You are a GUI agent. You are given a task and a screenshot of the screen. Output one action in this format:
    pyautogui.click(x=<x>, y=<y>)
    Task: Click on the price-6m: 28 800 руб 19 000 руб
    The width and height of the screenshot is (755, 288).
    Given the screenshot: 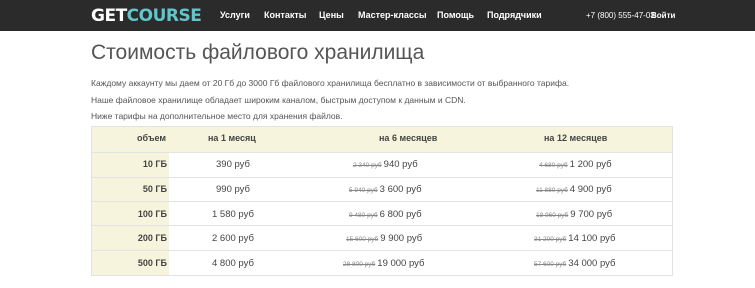 What is the action you would take?
    pyautogui.click(x=383, y=264)
    